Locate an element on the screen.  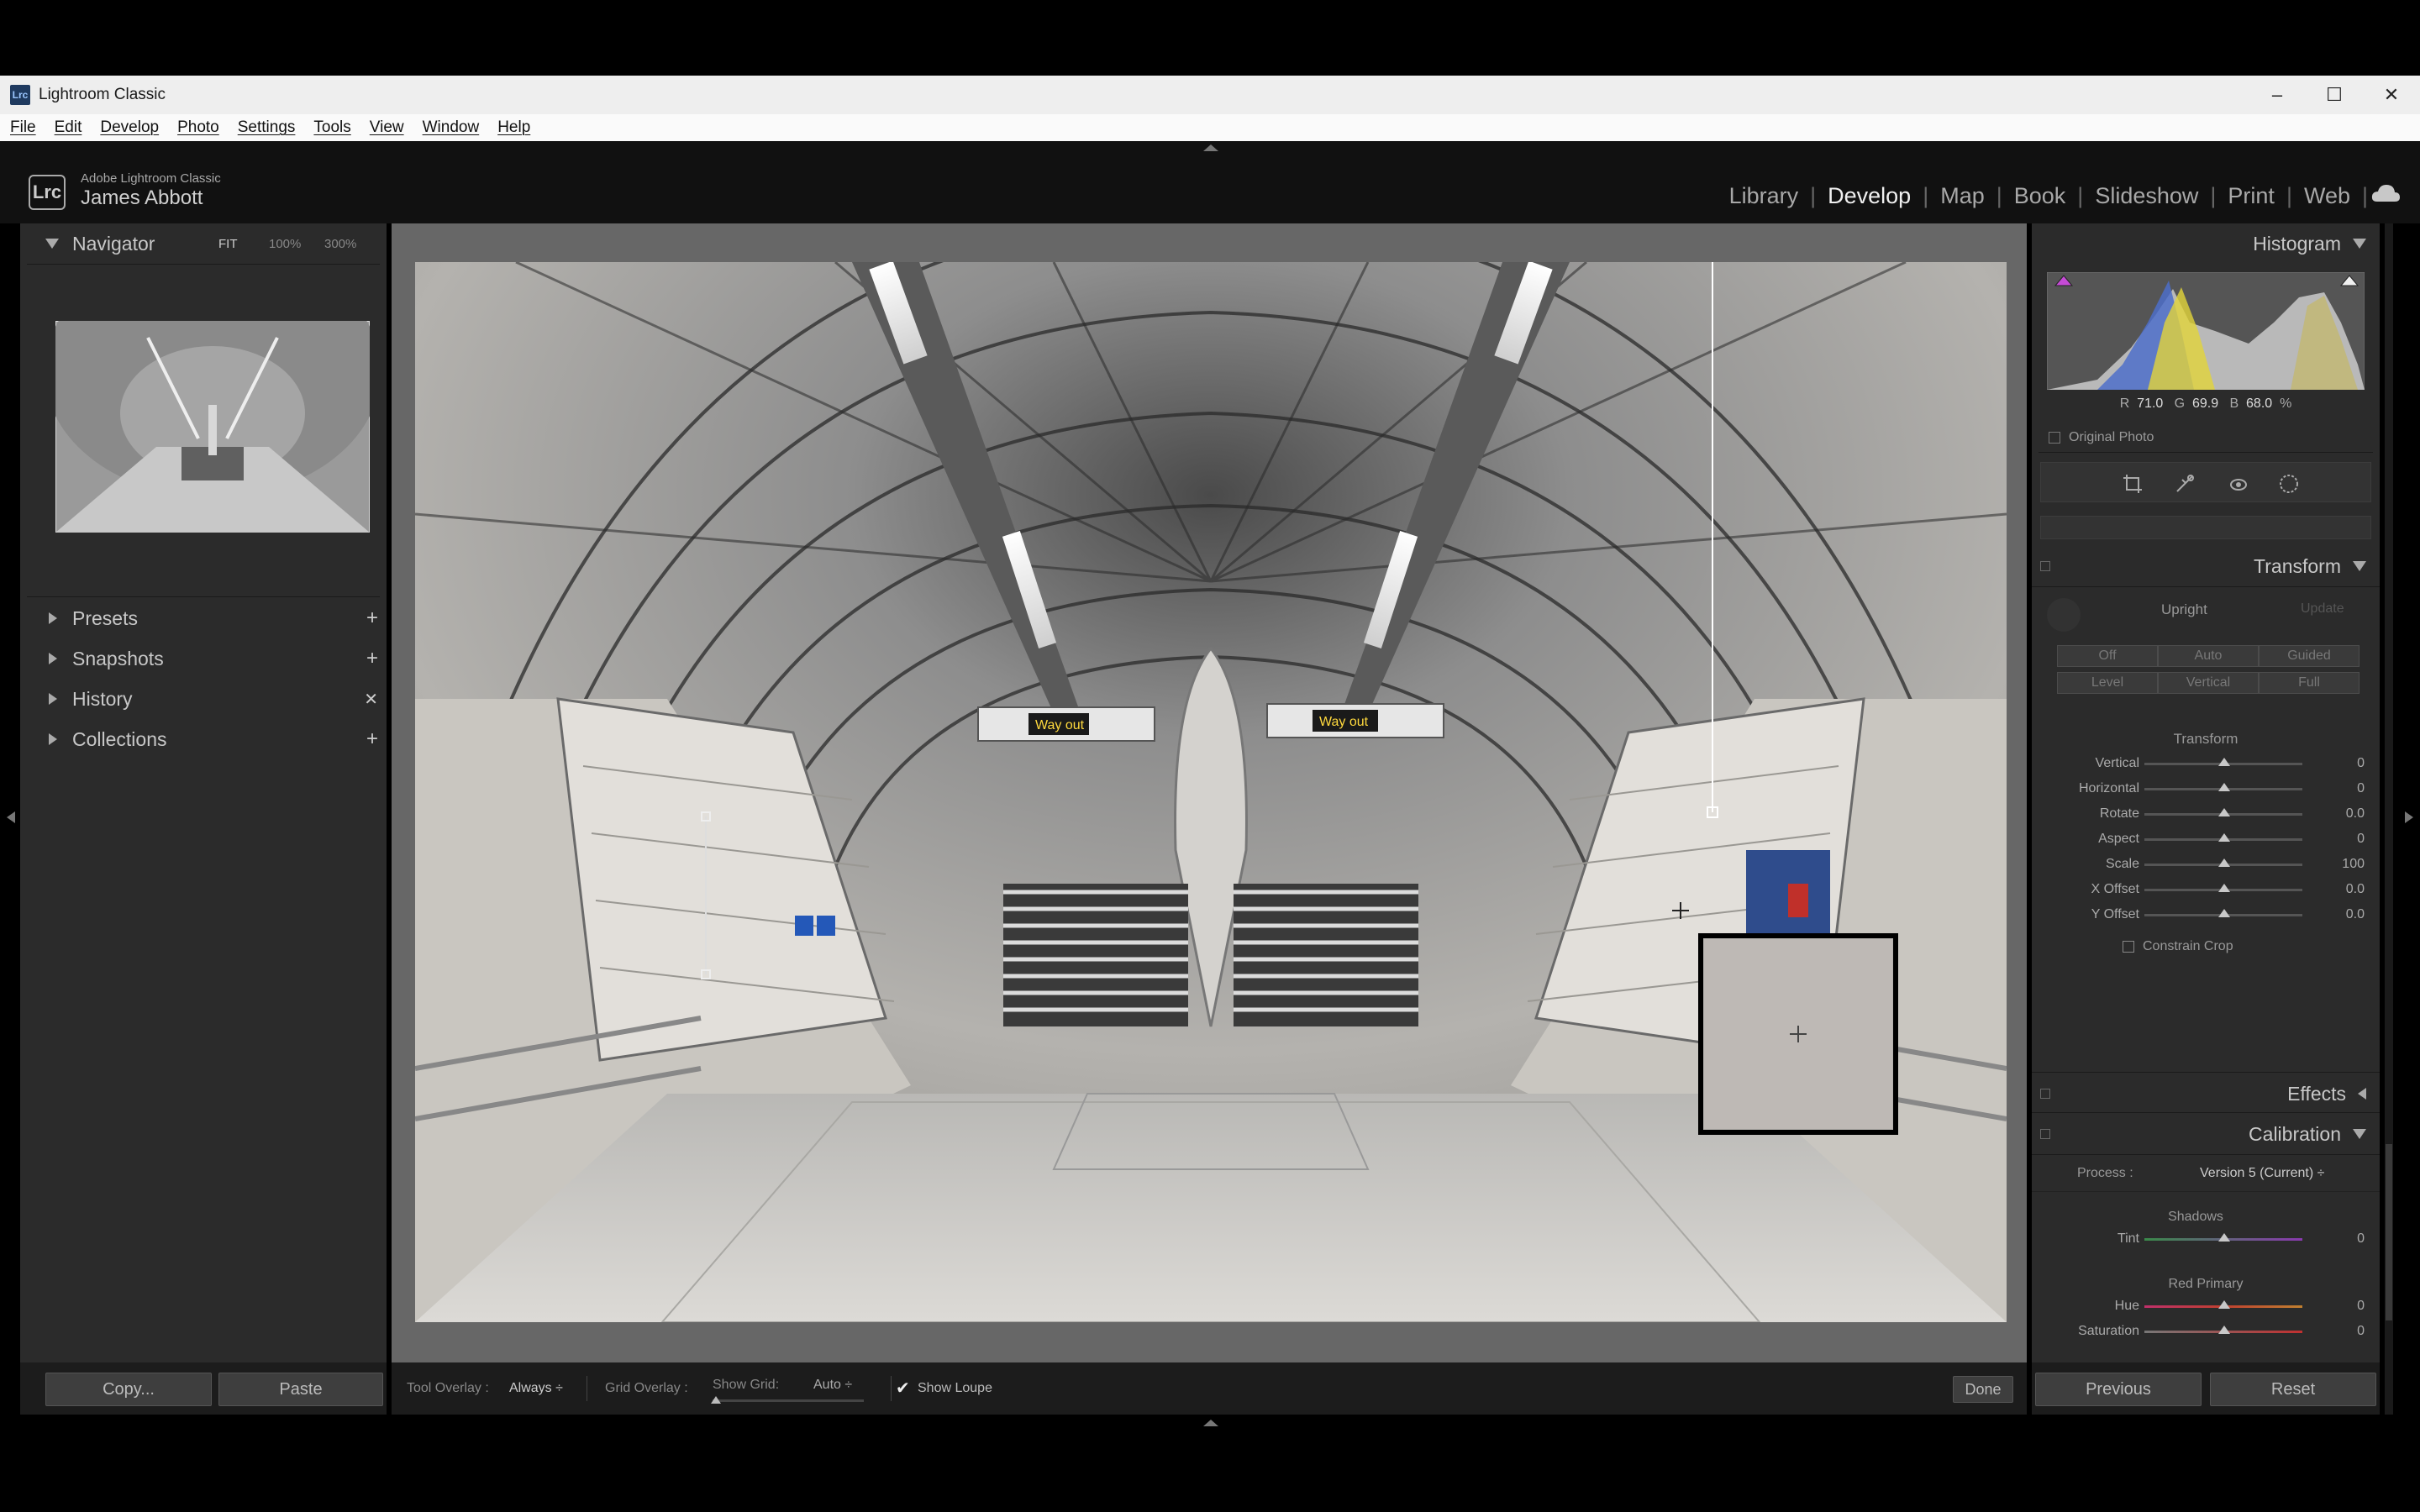
zoom-300: 300% is located at coordinates (340, 244).